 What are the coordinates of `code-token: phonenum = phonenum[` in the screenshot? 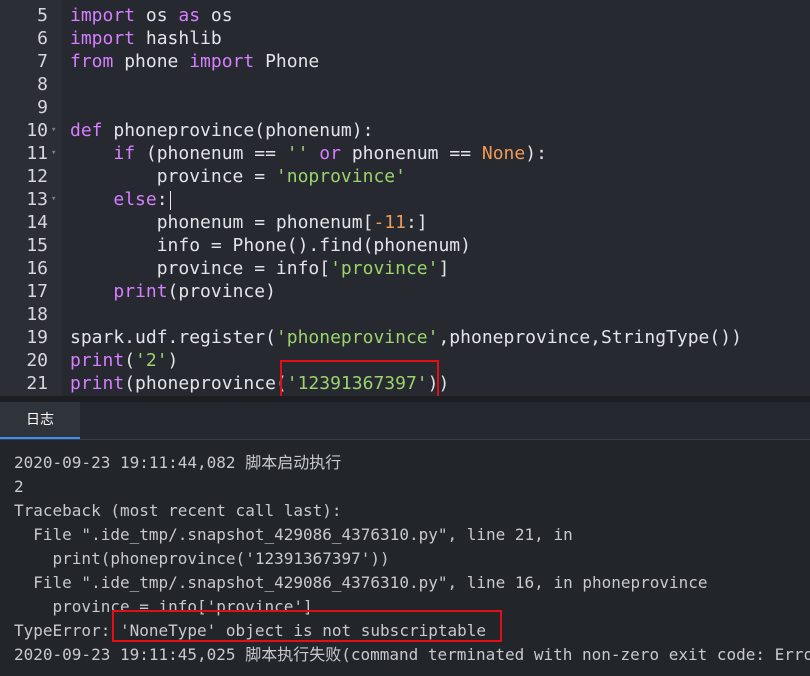 It's located at (222, 222).